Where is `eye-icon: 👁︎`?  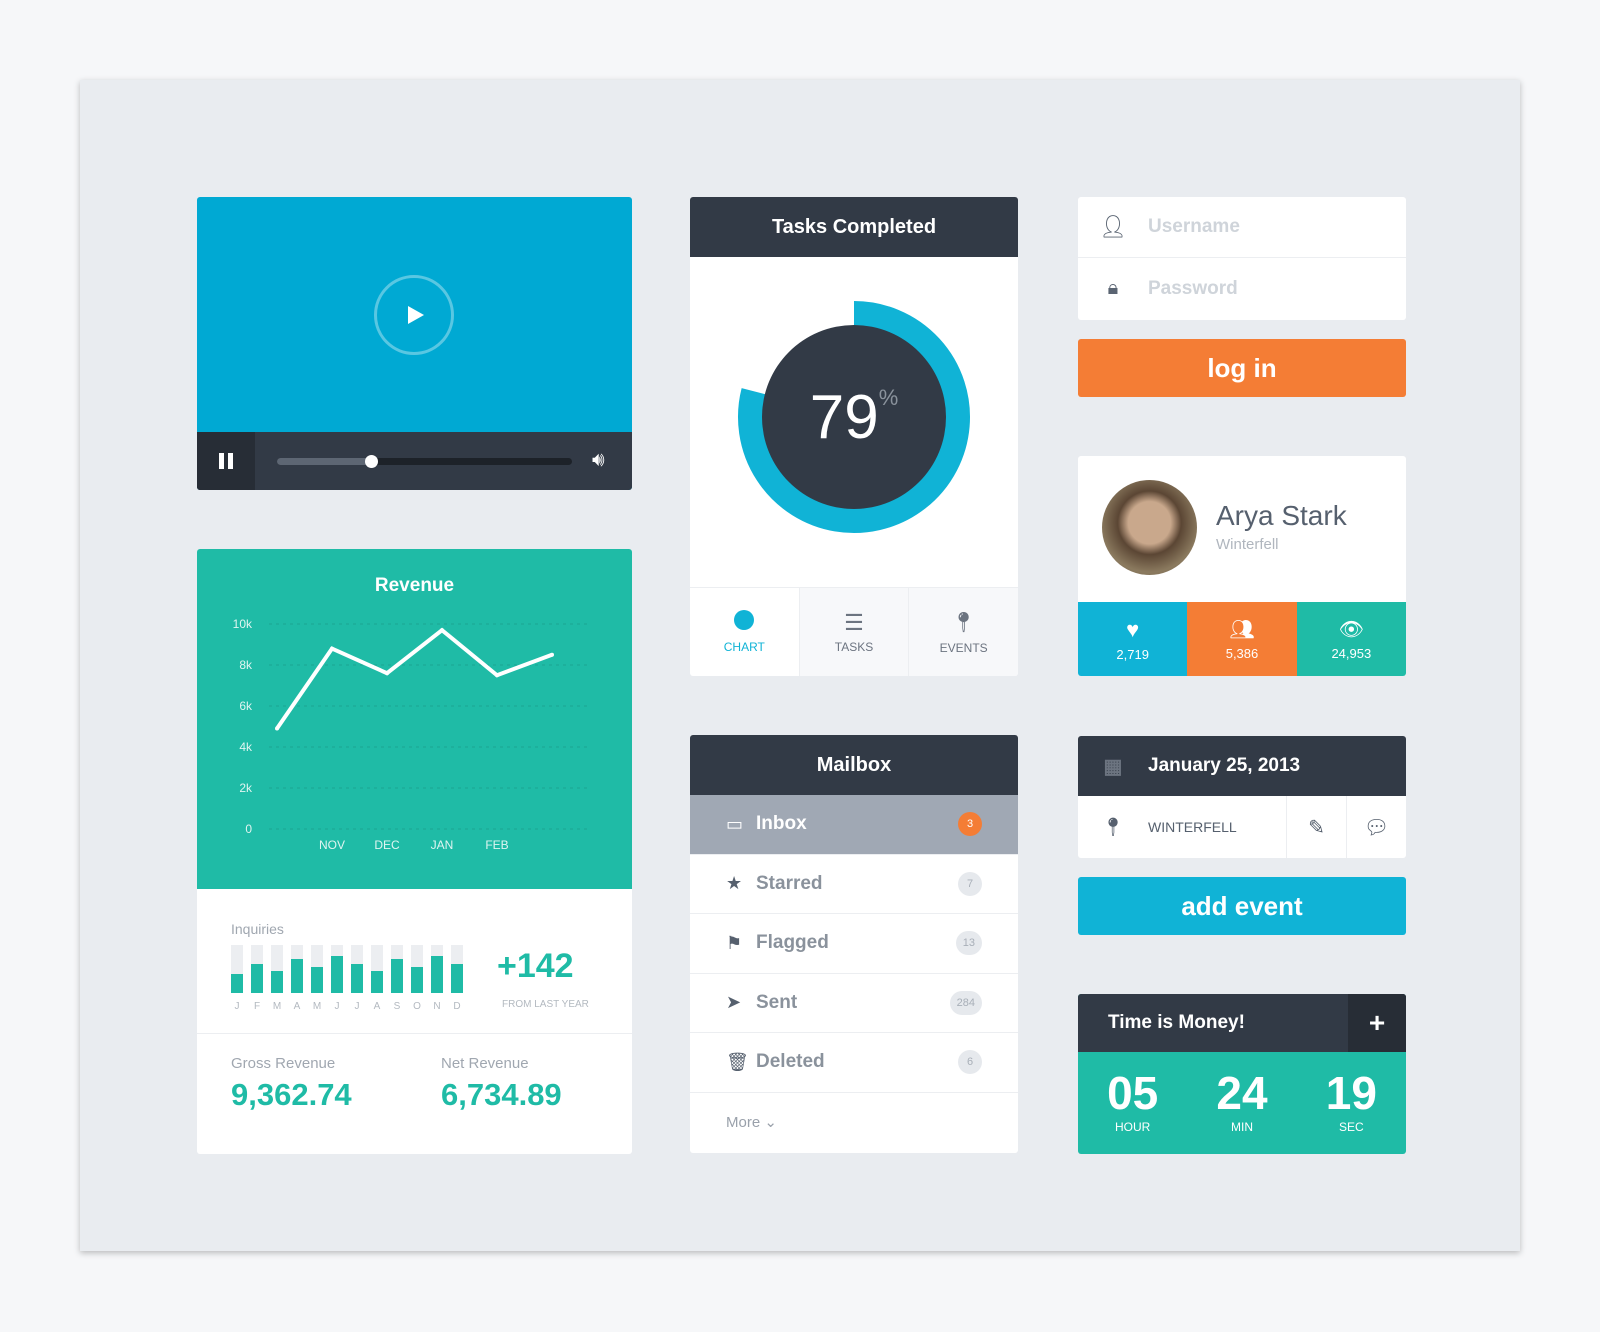
eye-icon: 👁︎ is located at coordinates (1351, 630).